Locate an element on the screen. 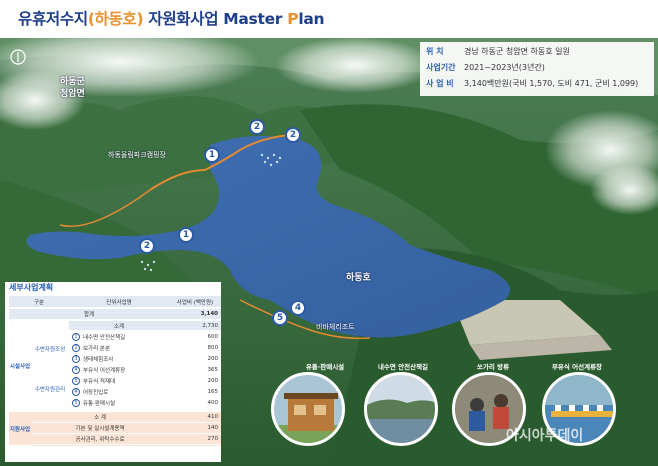 This screenshot has height=466, width=658. subtotal-value: 2,730 is located at coordinates (195, 326).